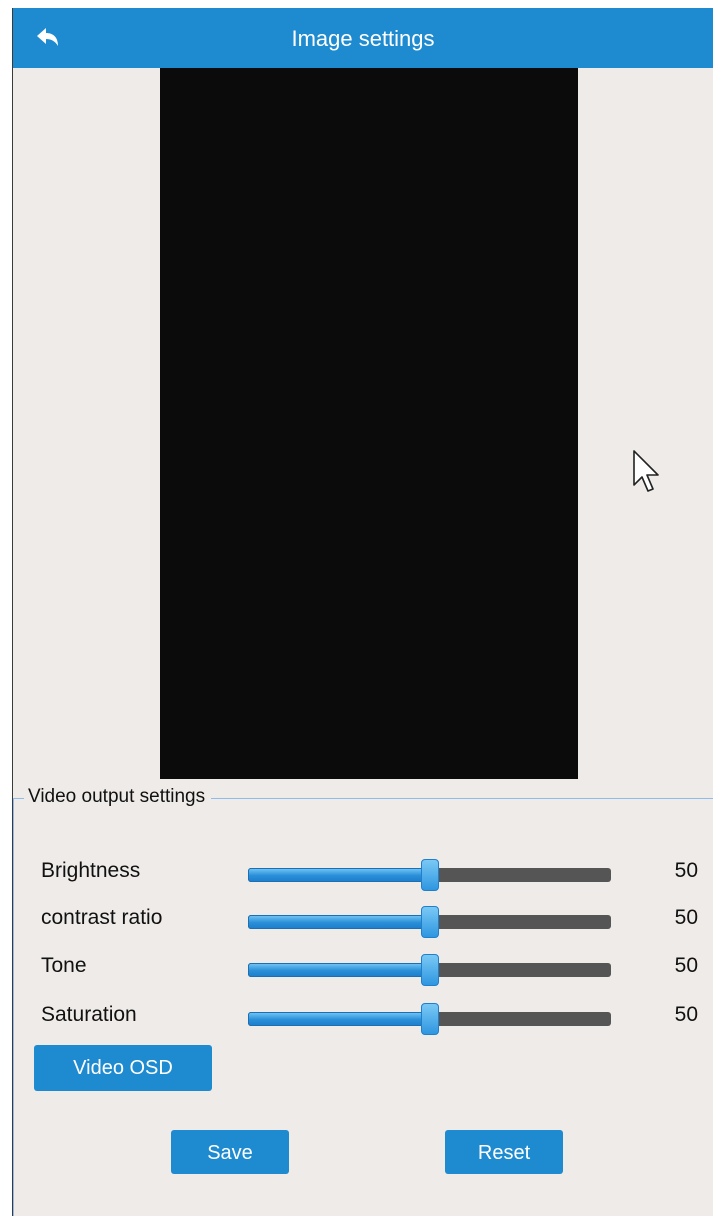 The image size is (713, 1216). Describe the element at coordinates (64, 965) in the screenshot. I see `slider-label: Tone` at that location.